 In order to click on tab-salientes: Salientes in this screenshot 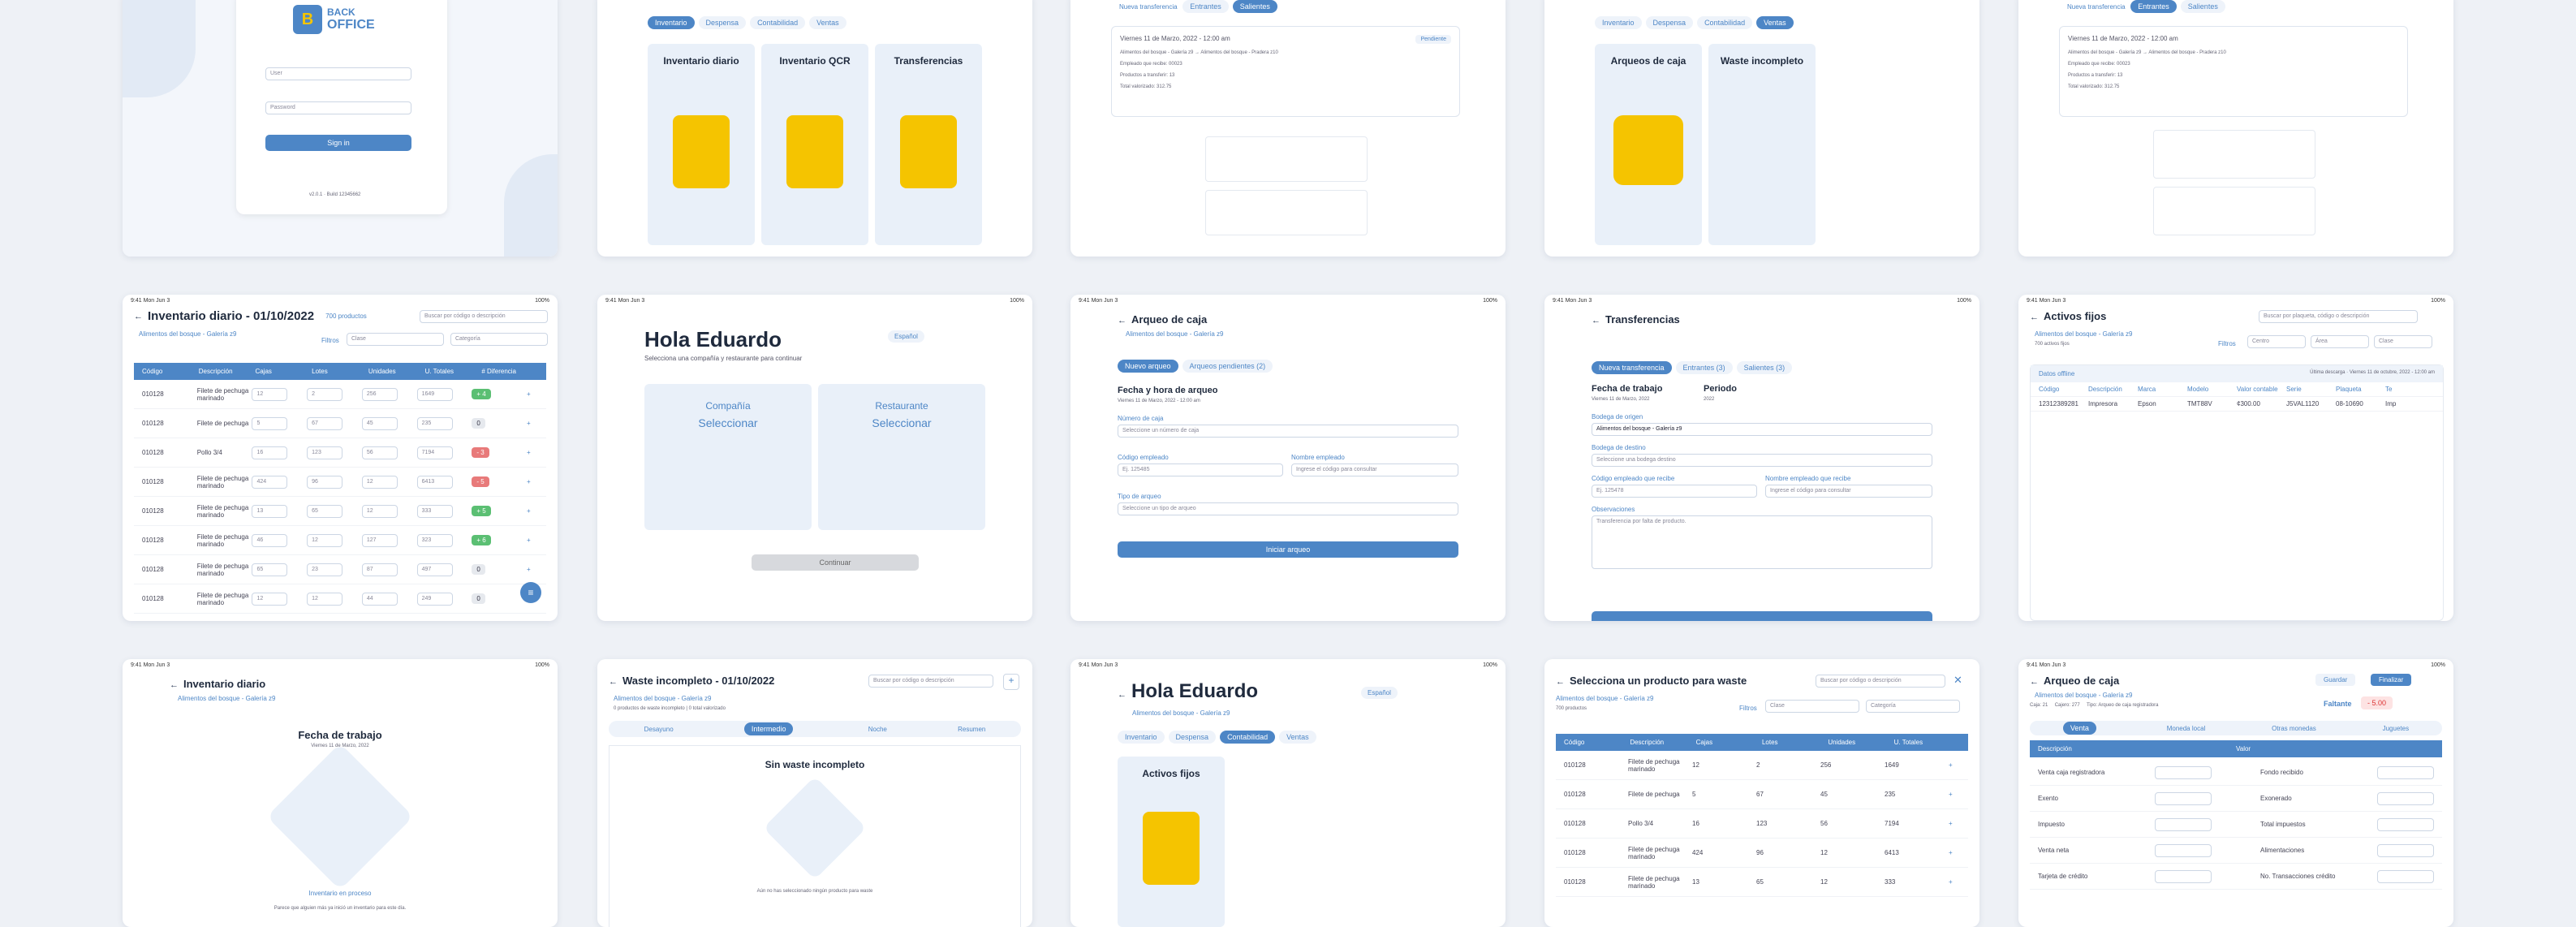, I will do `click(1255, 6)`.